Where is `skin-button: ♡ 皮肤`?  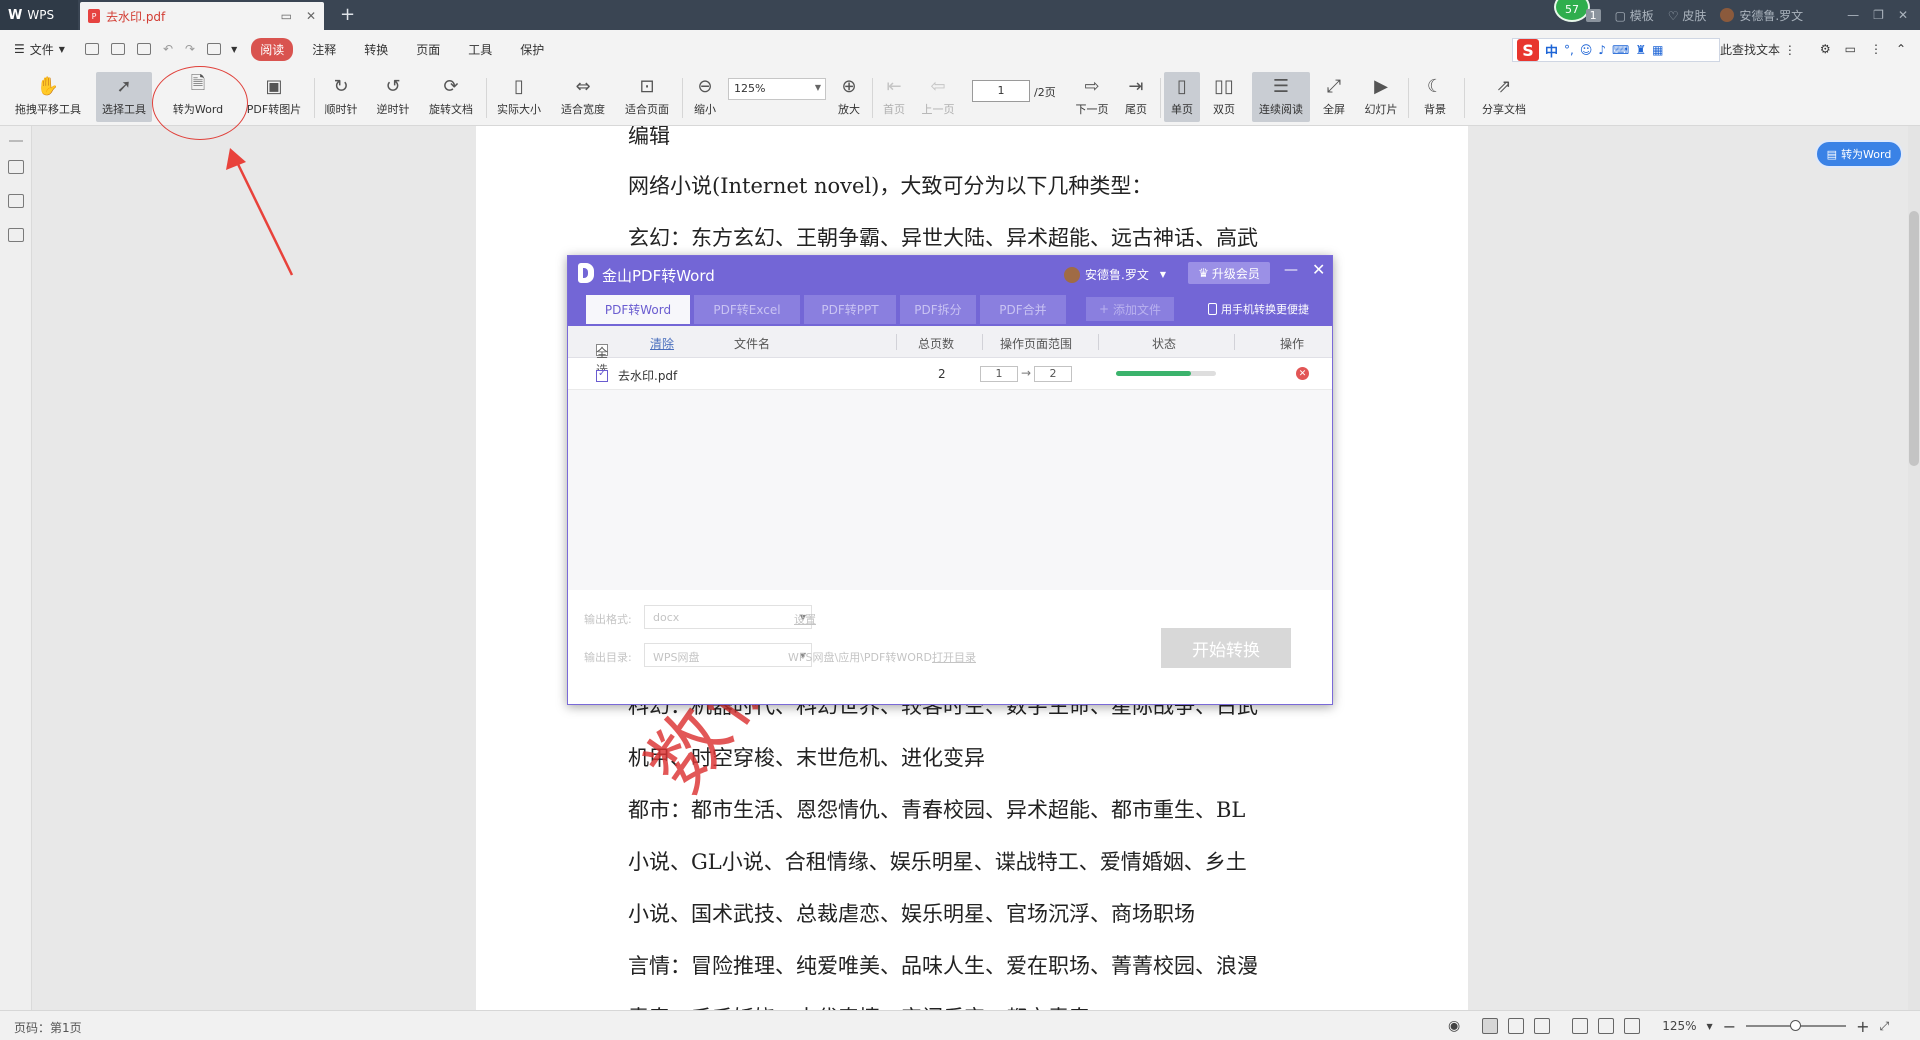
skin-button: ♡ 皮肤 is located at coordinates (1687, 15).